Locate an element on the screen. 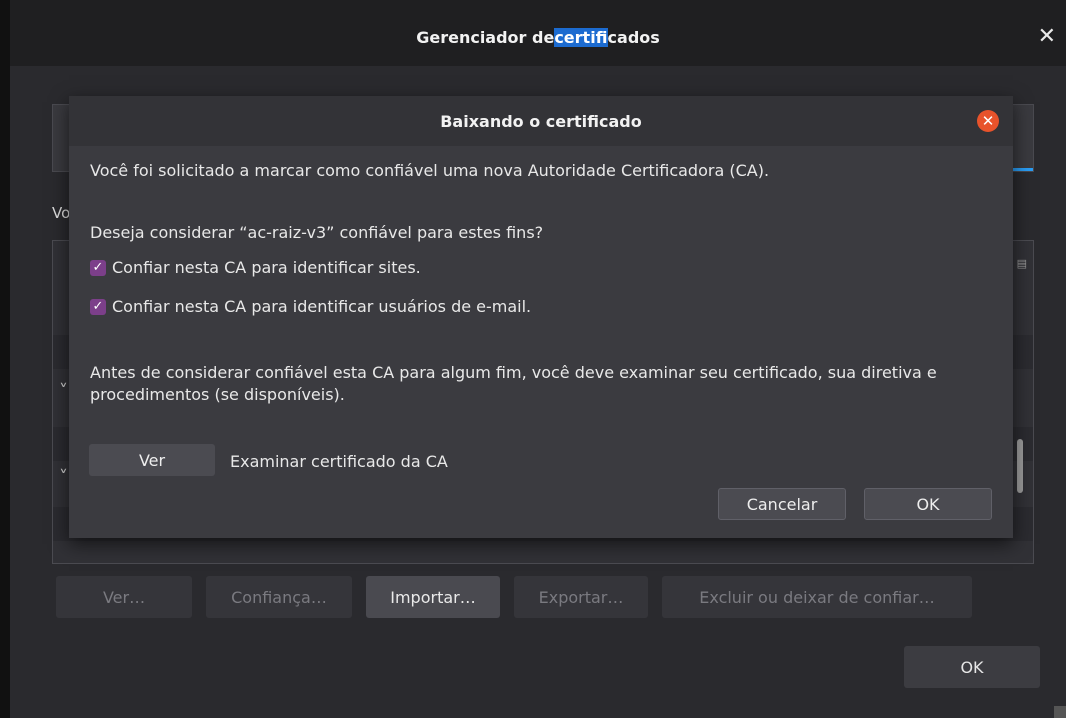 The image size is (1066, 718). dialog-title-text: Baixando o certificado is located at coordinates (541, 121).